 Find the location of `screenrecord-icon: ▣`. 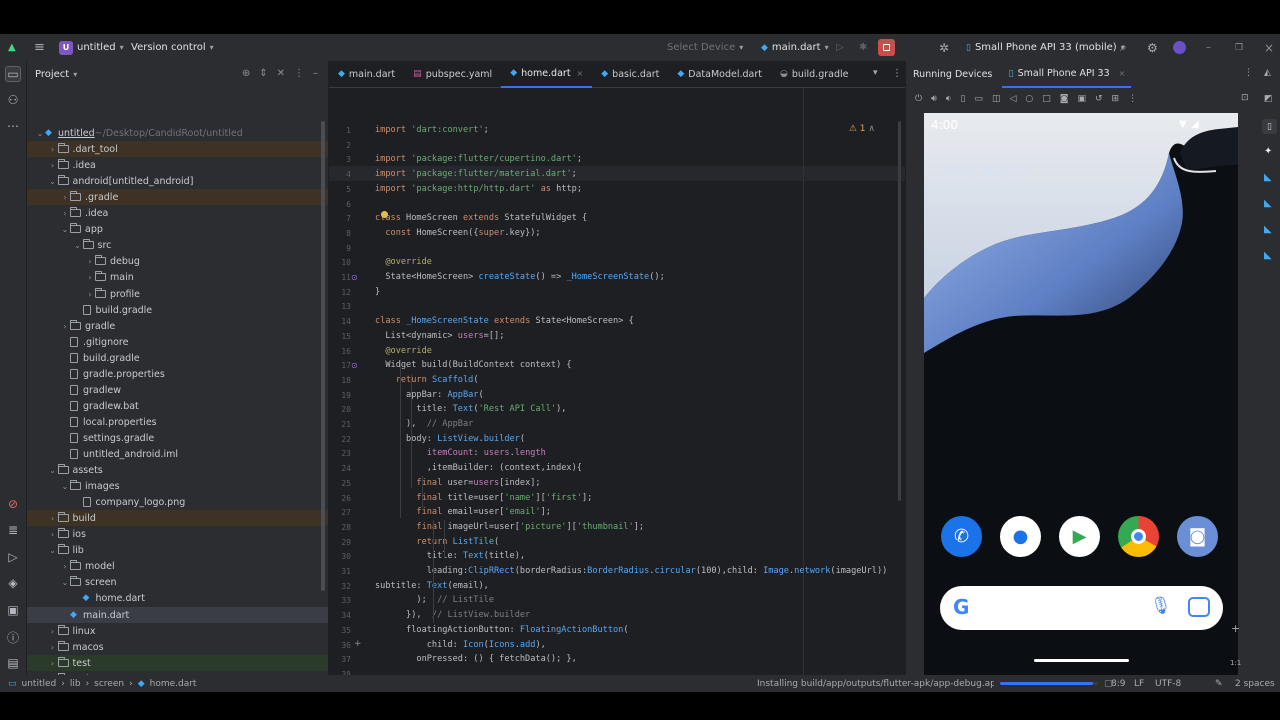

screenrecord-icon: ▣ is located at coordinates (1081, 99).